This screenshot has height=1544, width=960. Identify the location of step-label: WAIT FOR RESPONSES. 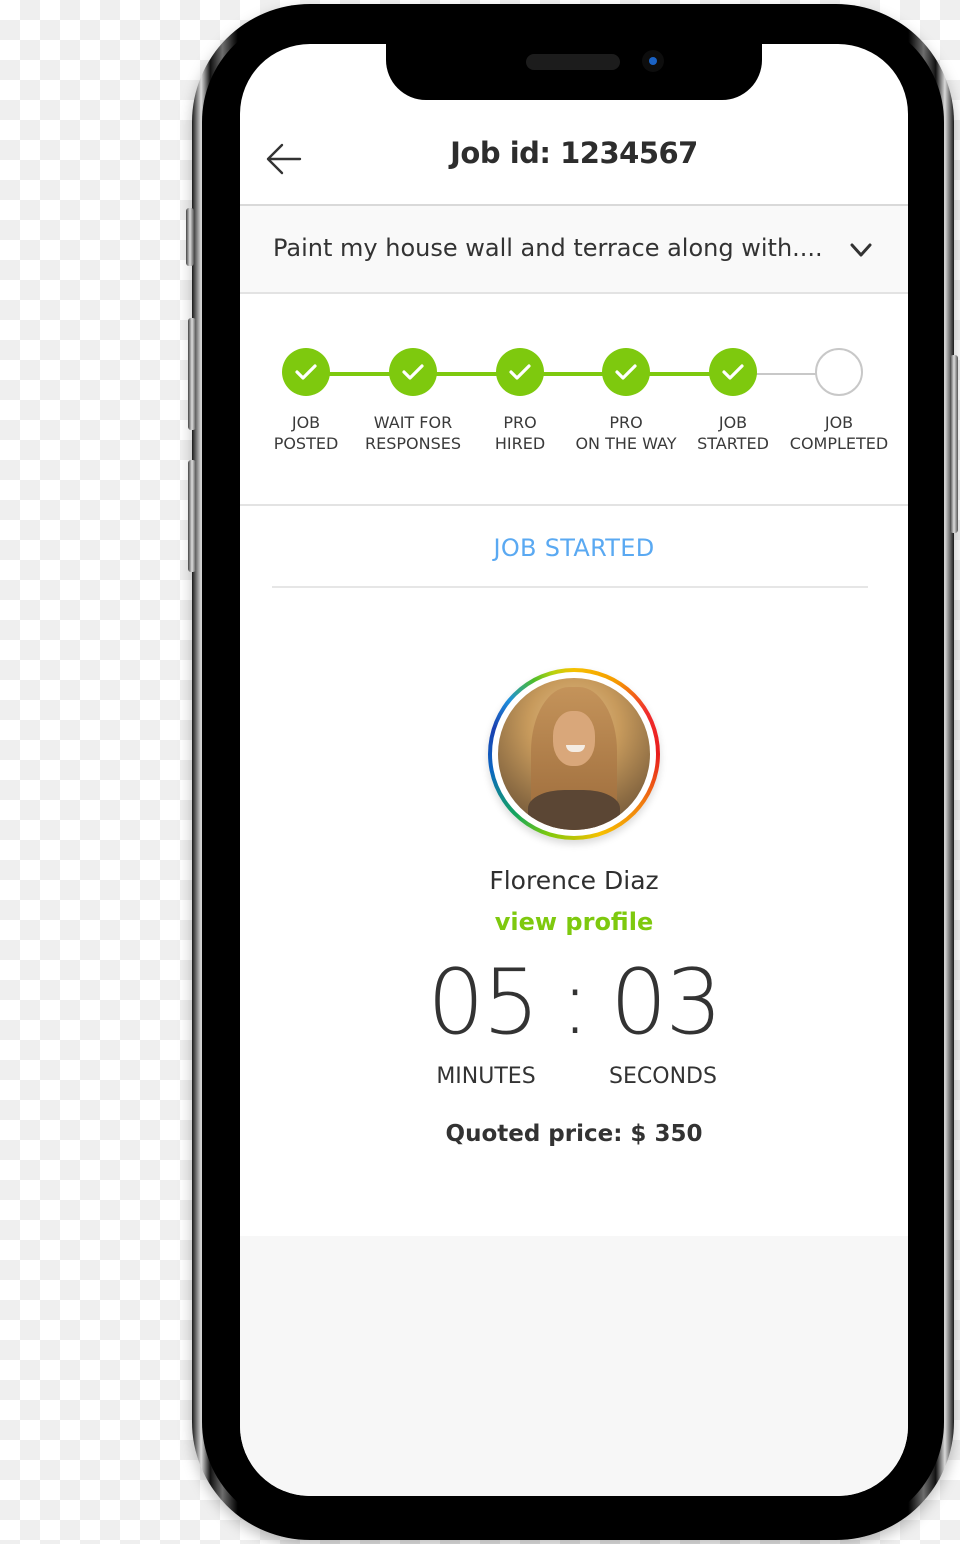
(412, 433).